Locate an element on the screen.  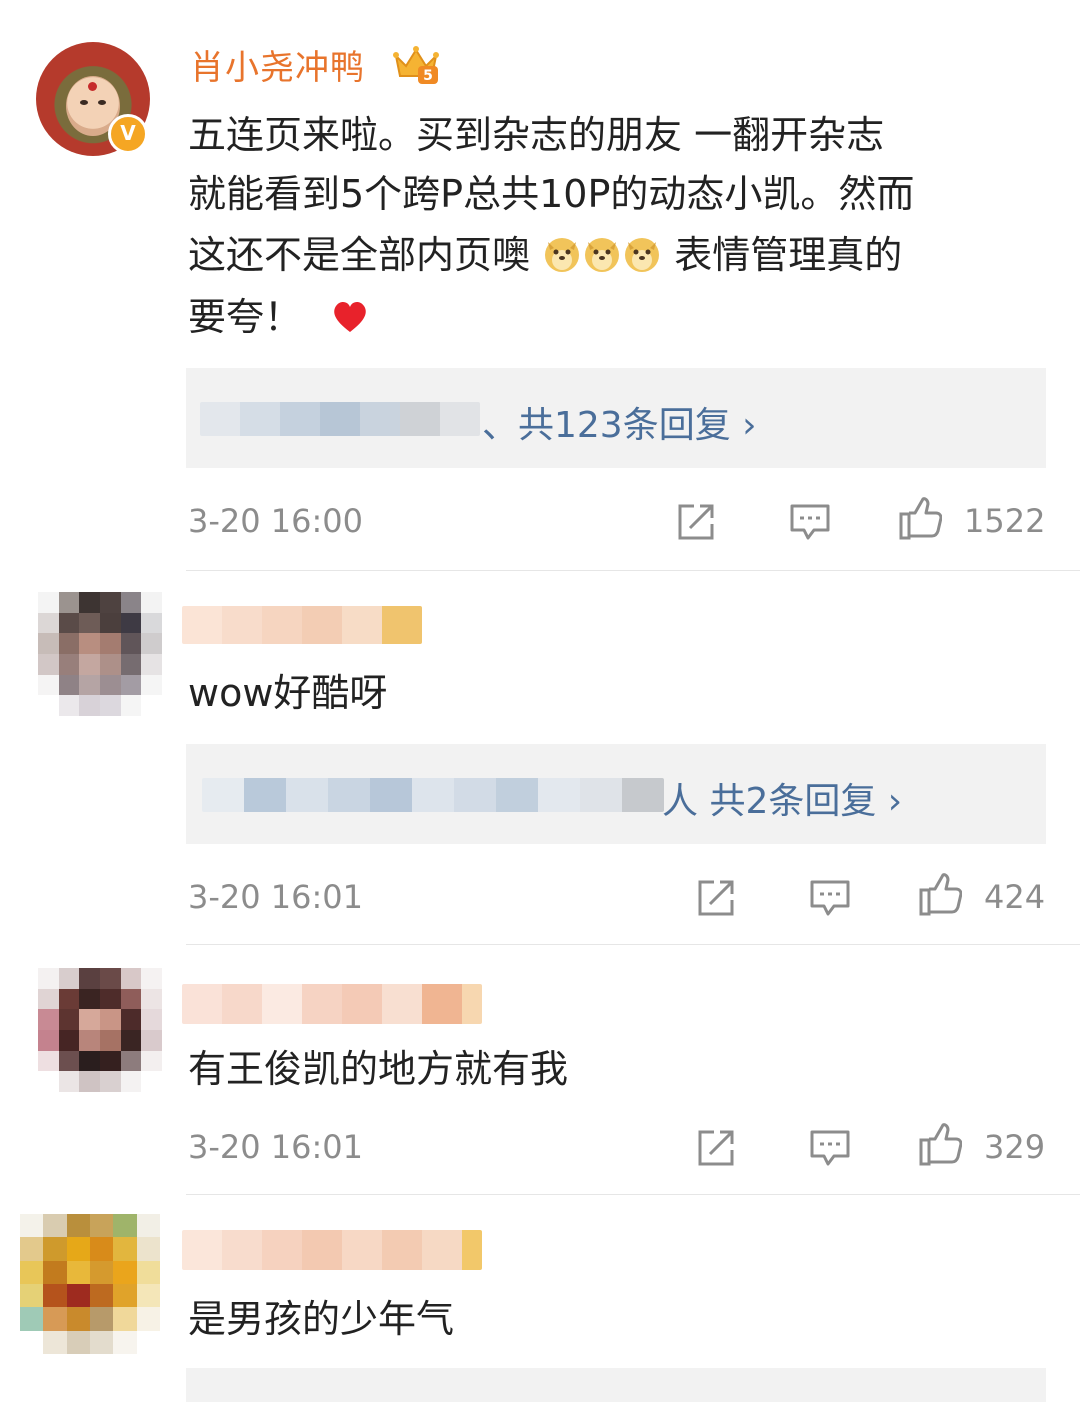
comment-text: 这还不是全部内页噢 表情管理真的 is located at coordinates (545, 255).